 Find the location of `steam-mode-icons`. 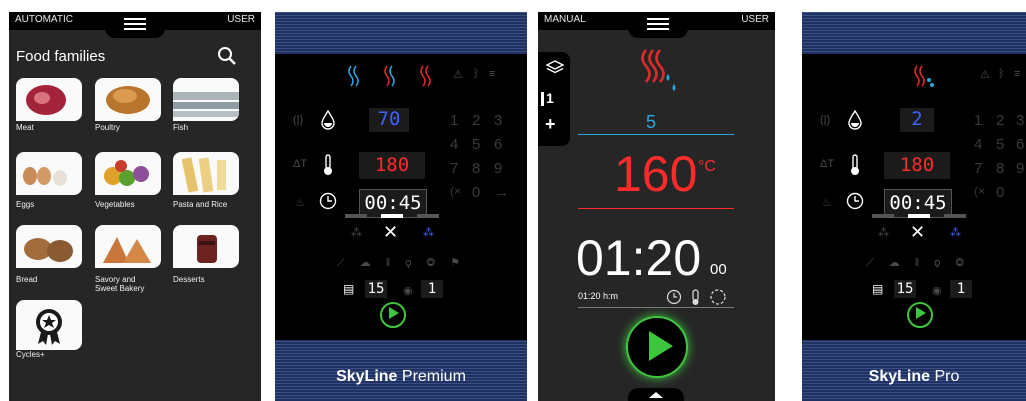

steam-mode-icons is located at coordinates (395, 76).